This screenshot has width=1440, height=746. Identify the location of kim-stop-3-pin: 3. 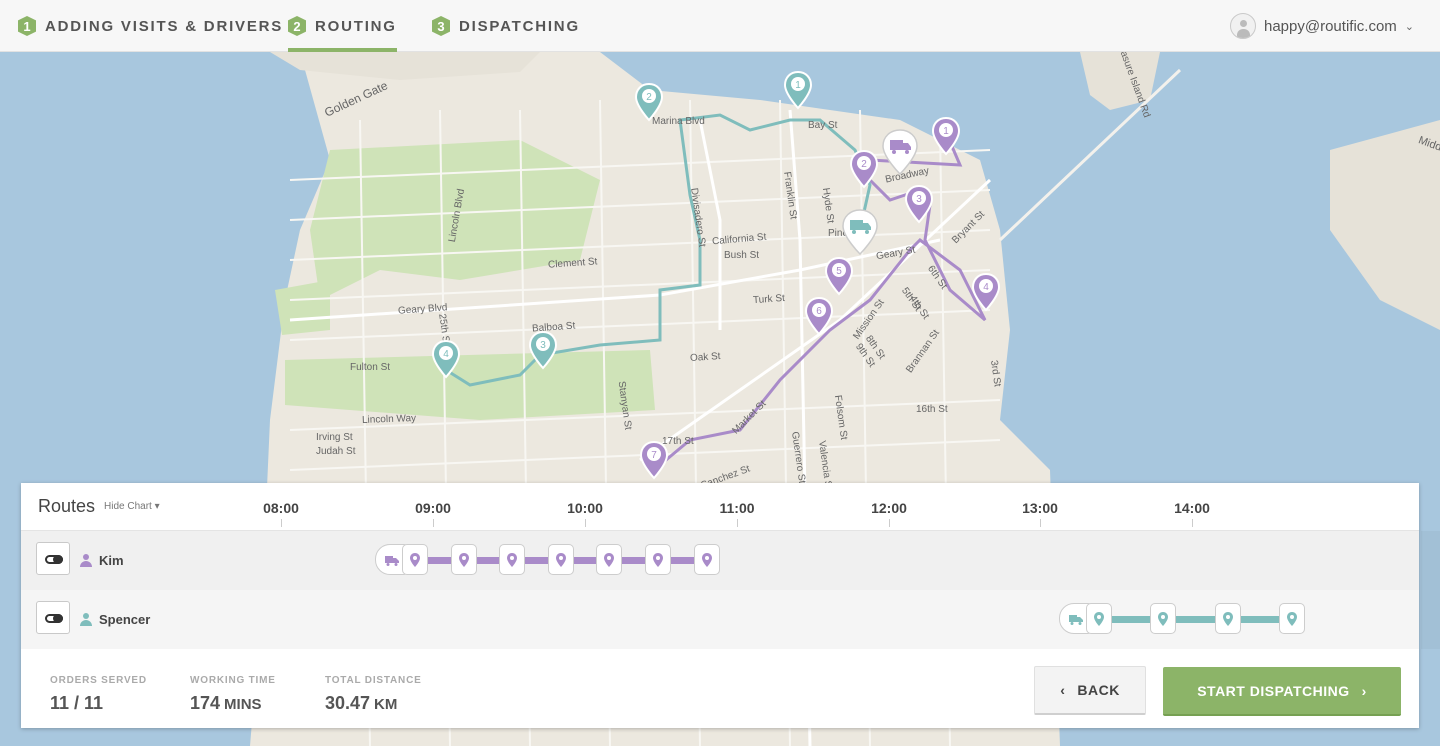
(919, 204).